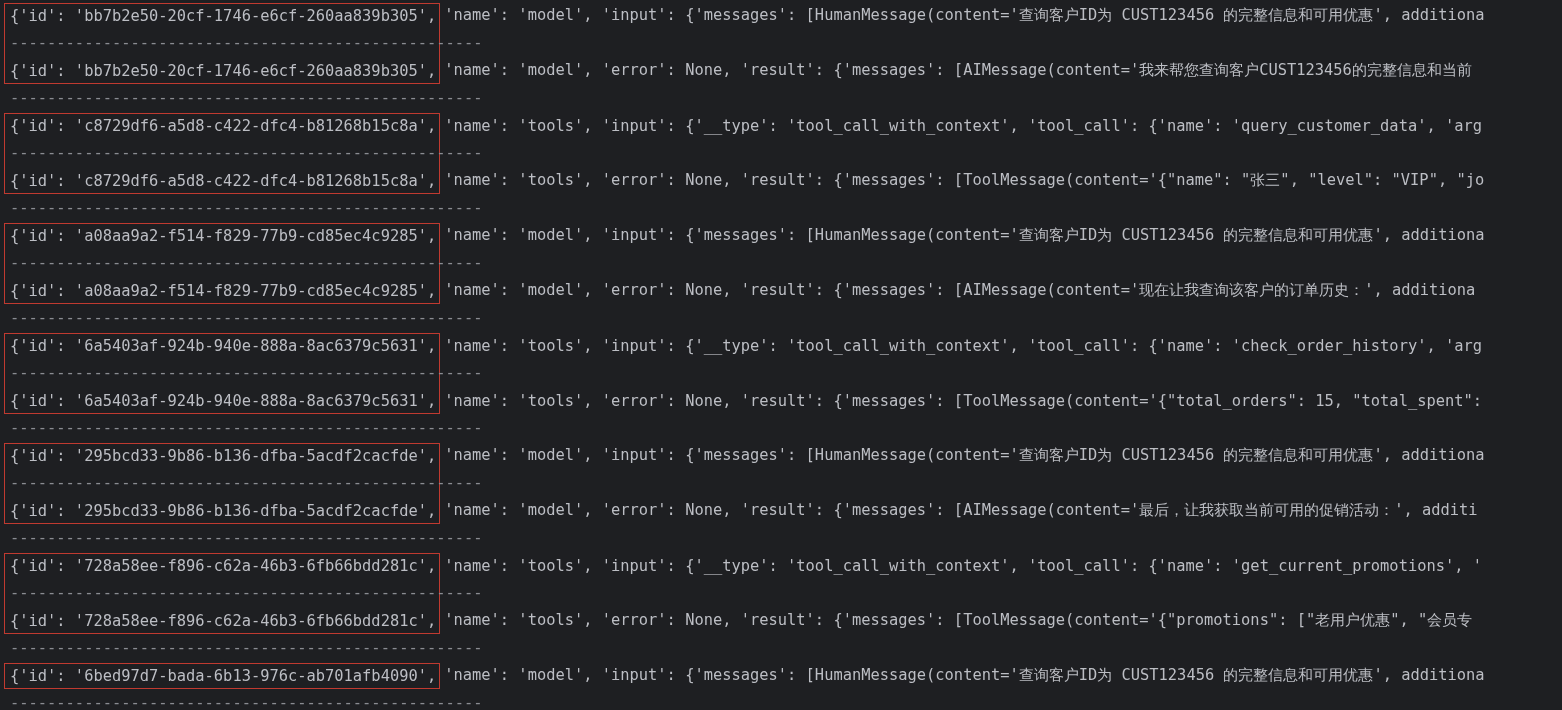 This screenshot has width=1562, height=710. What do you see at coordinates (964, 181) in the screenshot?
I see `log-line: 'name': 'tools', 'error': None, 'result': {'messages': [ToolMessage(content='{"name": "张三", "level": "VIP", "jo` at bounding box center [964, 181].